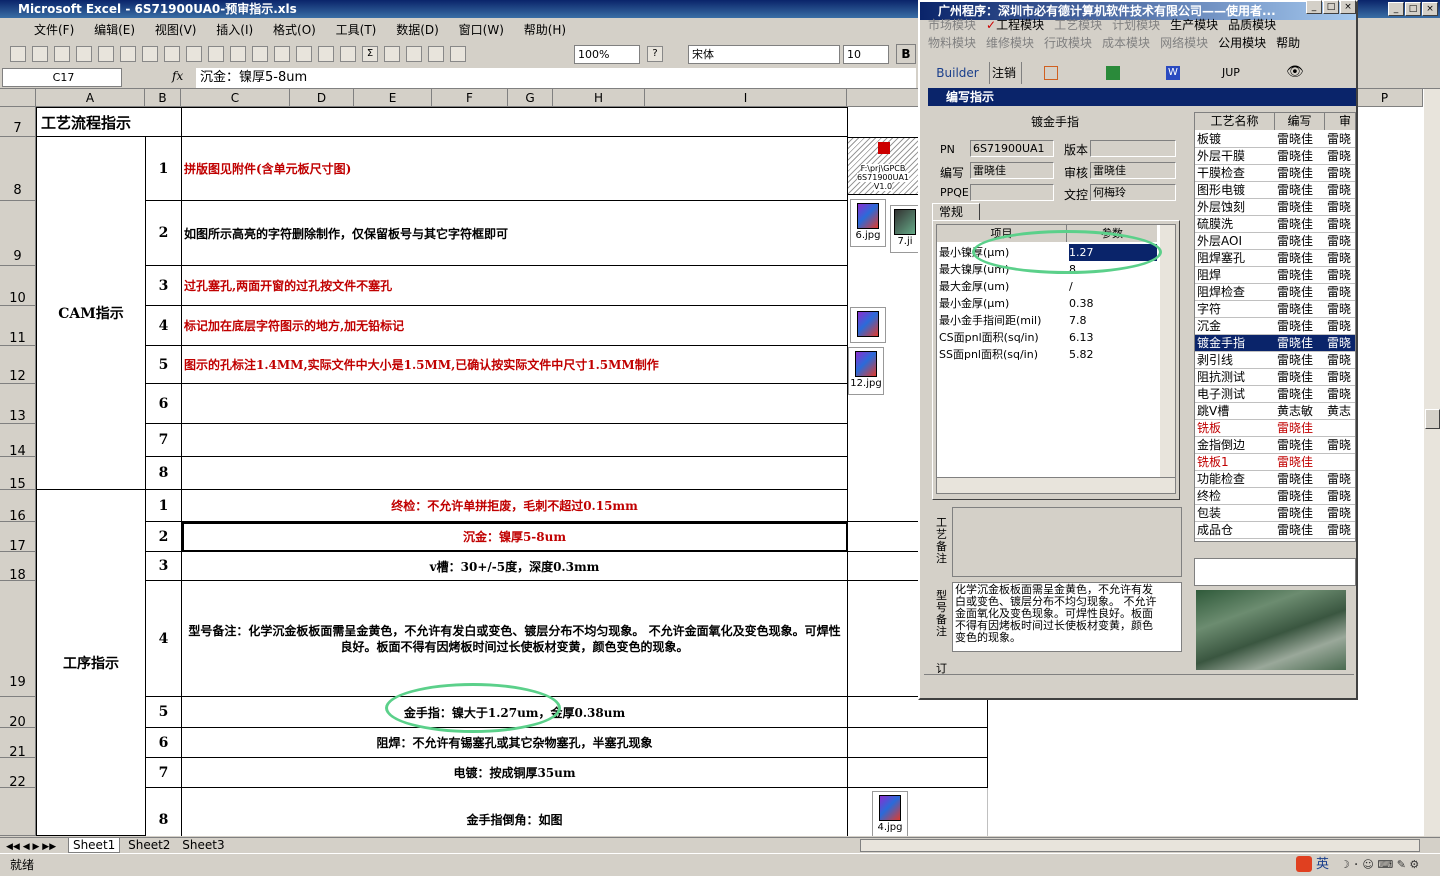  Describe the element at coordinates (18, 507) in the screenshot. I see `row-header-16: 16` at that location.